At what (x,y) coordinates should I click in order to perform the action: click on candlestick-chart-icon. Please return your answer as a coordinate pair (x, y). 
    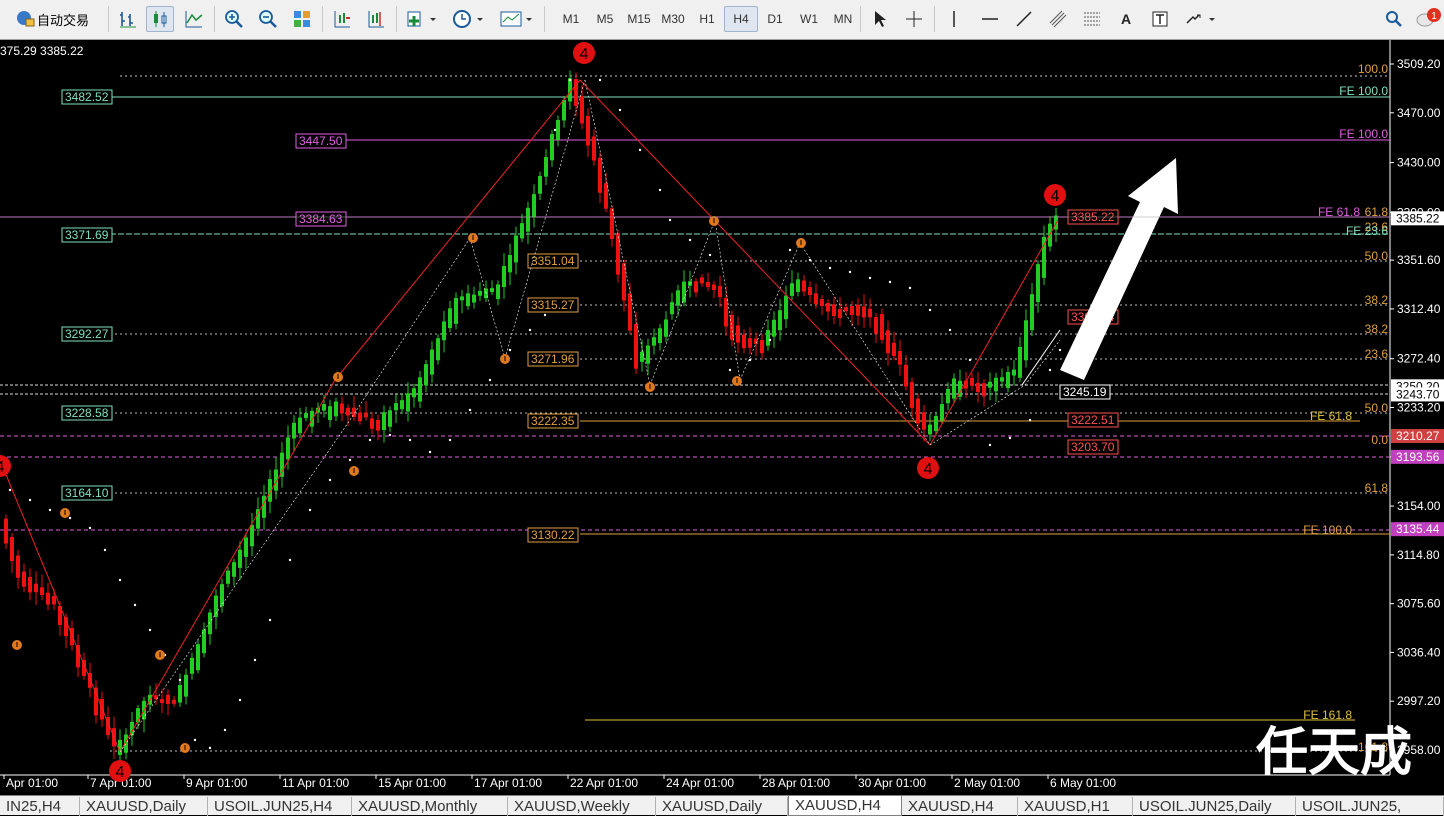
    Looking at the image, I should click on (160, 19).